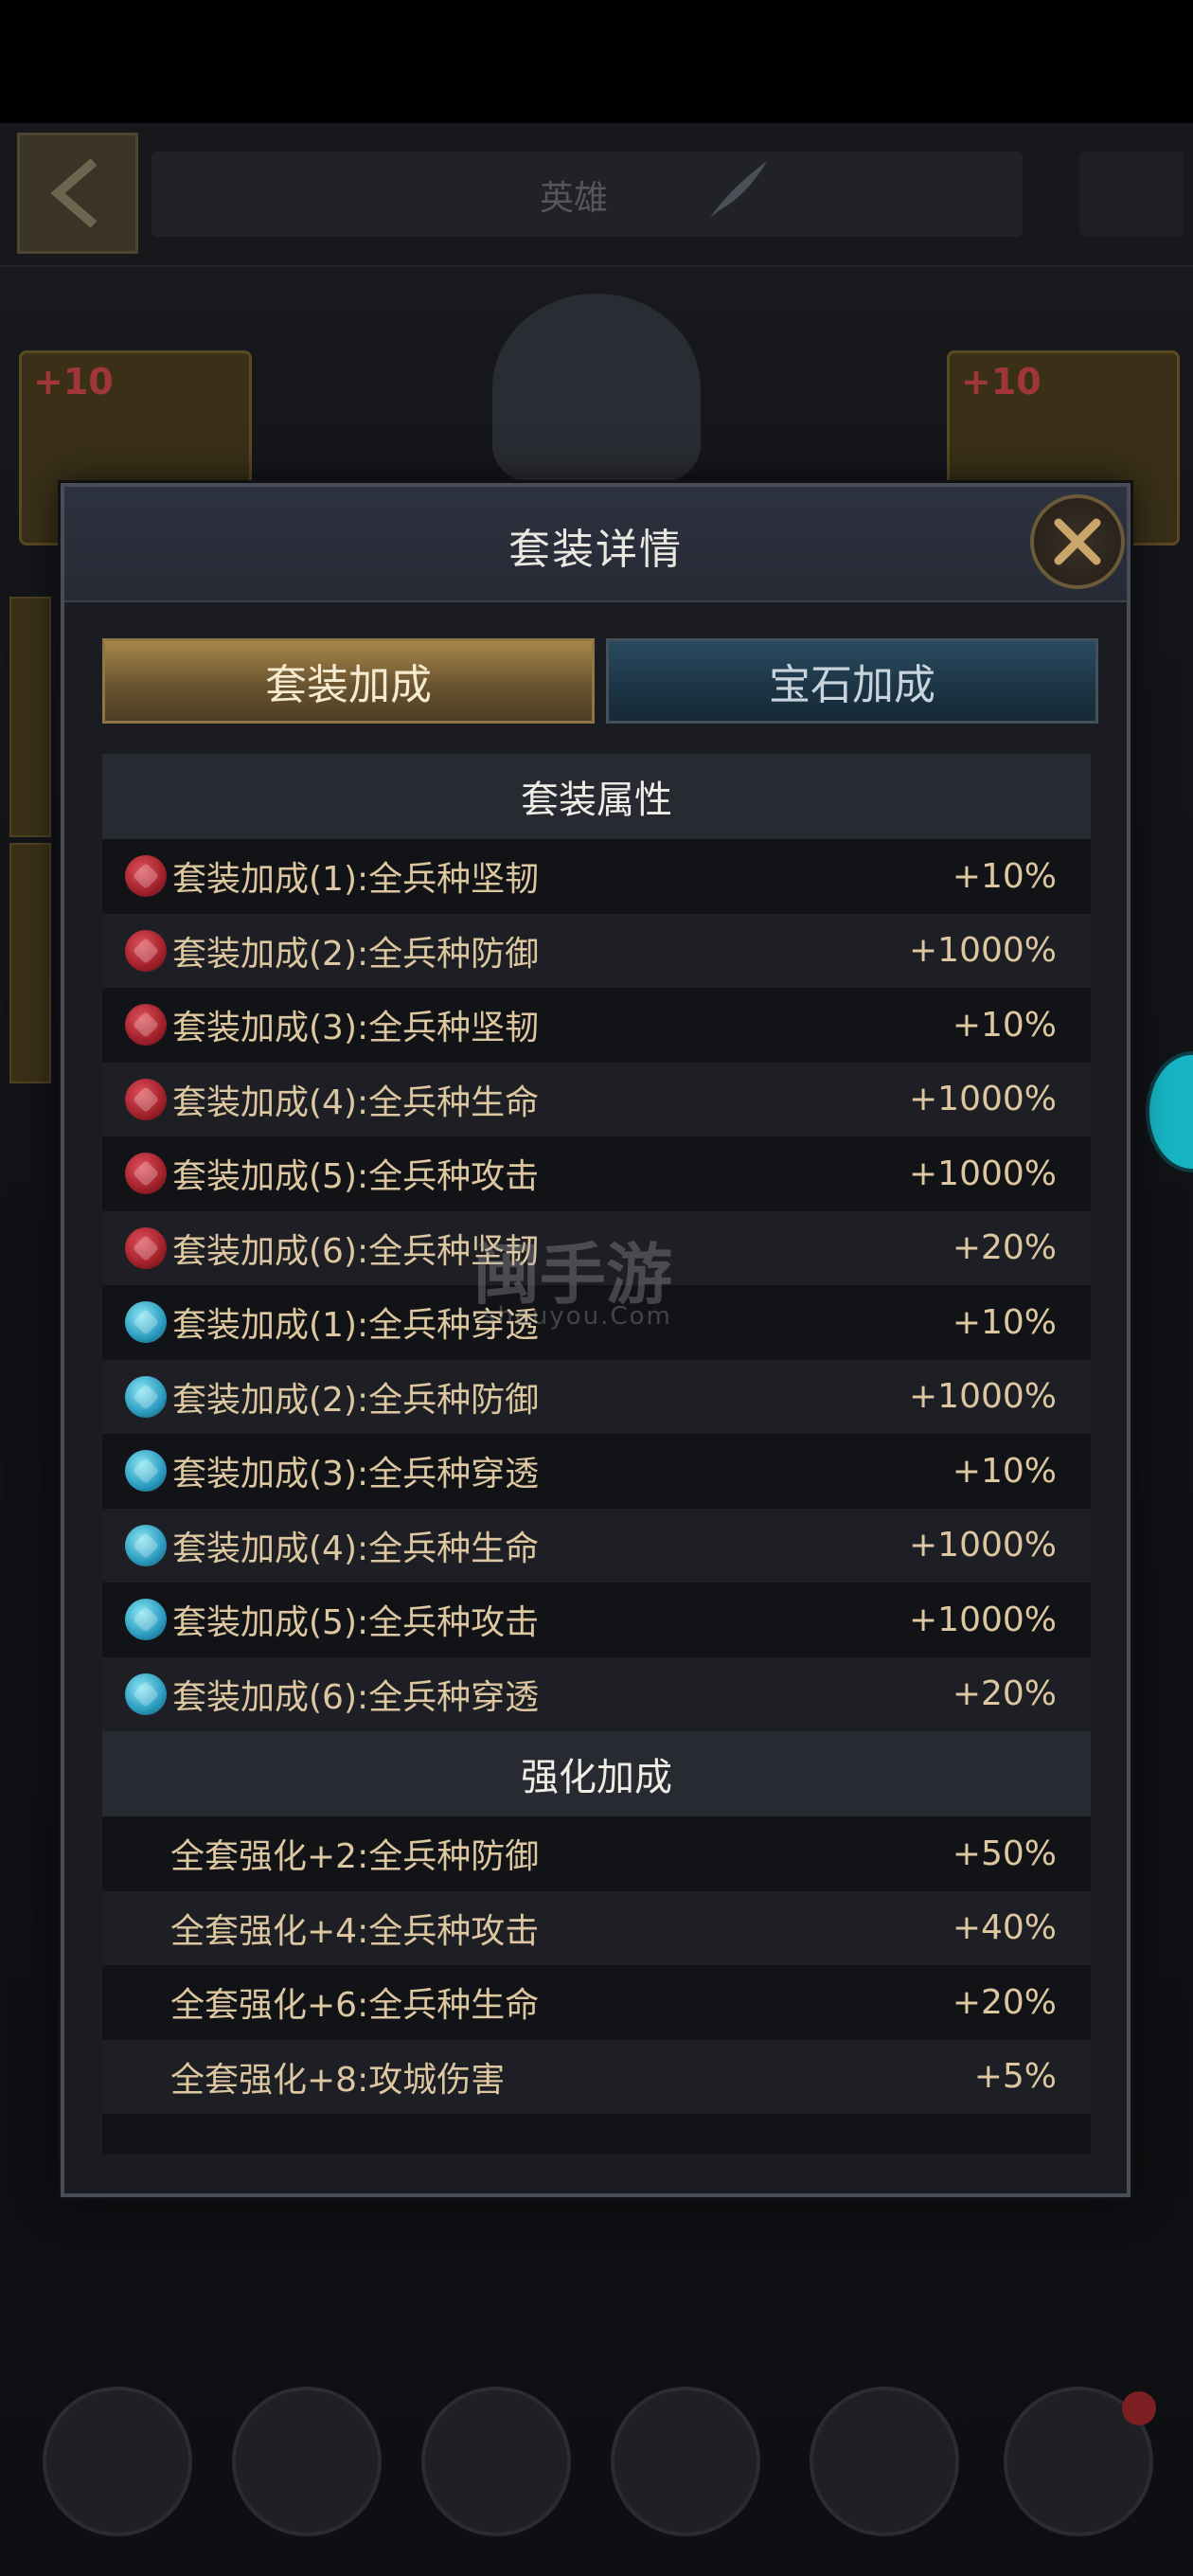 This screenshot has height=2576, width=1193. I want to click on table-row: 全套强化+2:全兵种防御 +50%, so click(596, 1853).